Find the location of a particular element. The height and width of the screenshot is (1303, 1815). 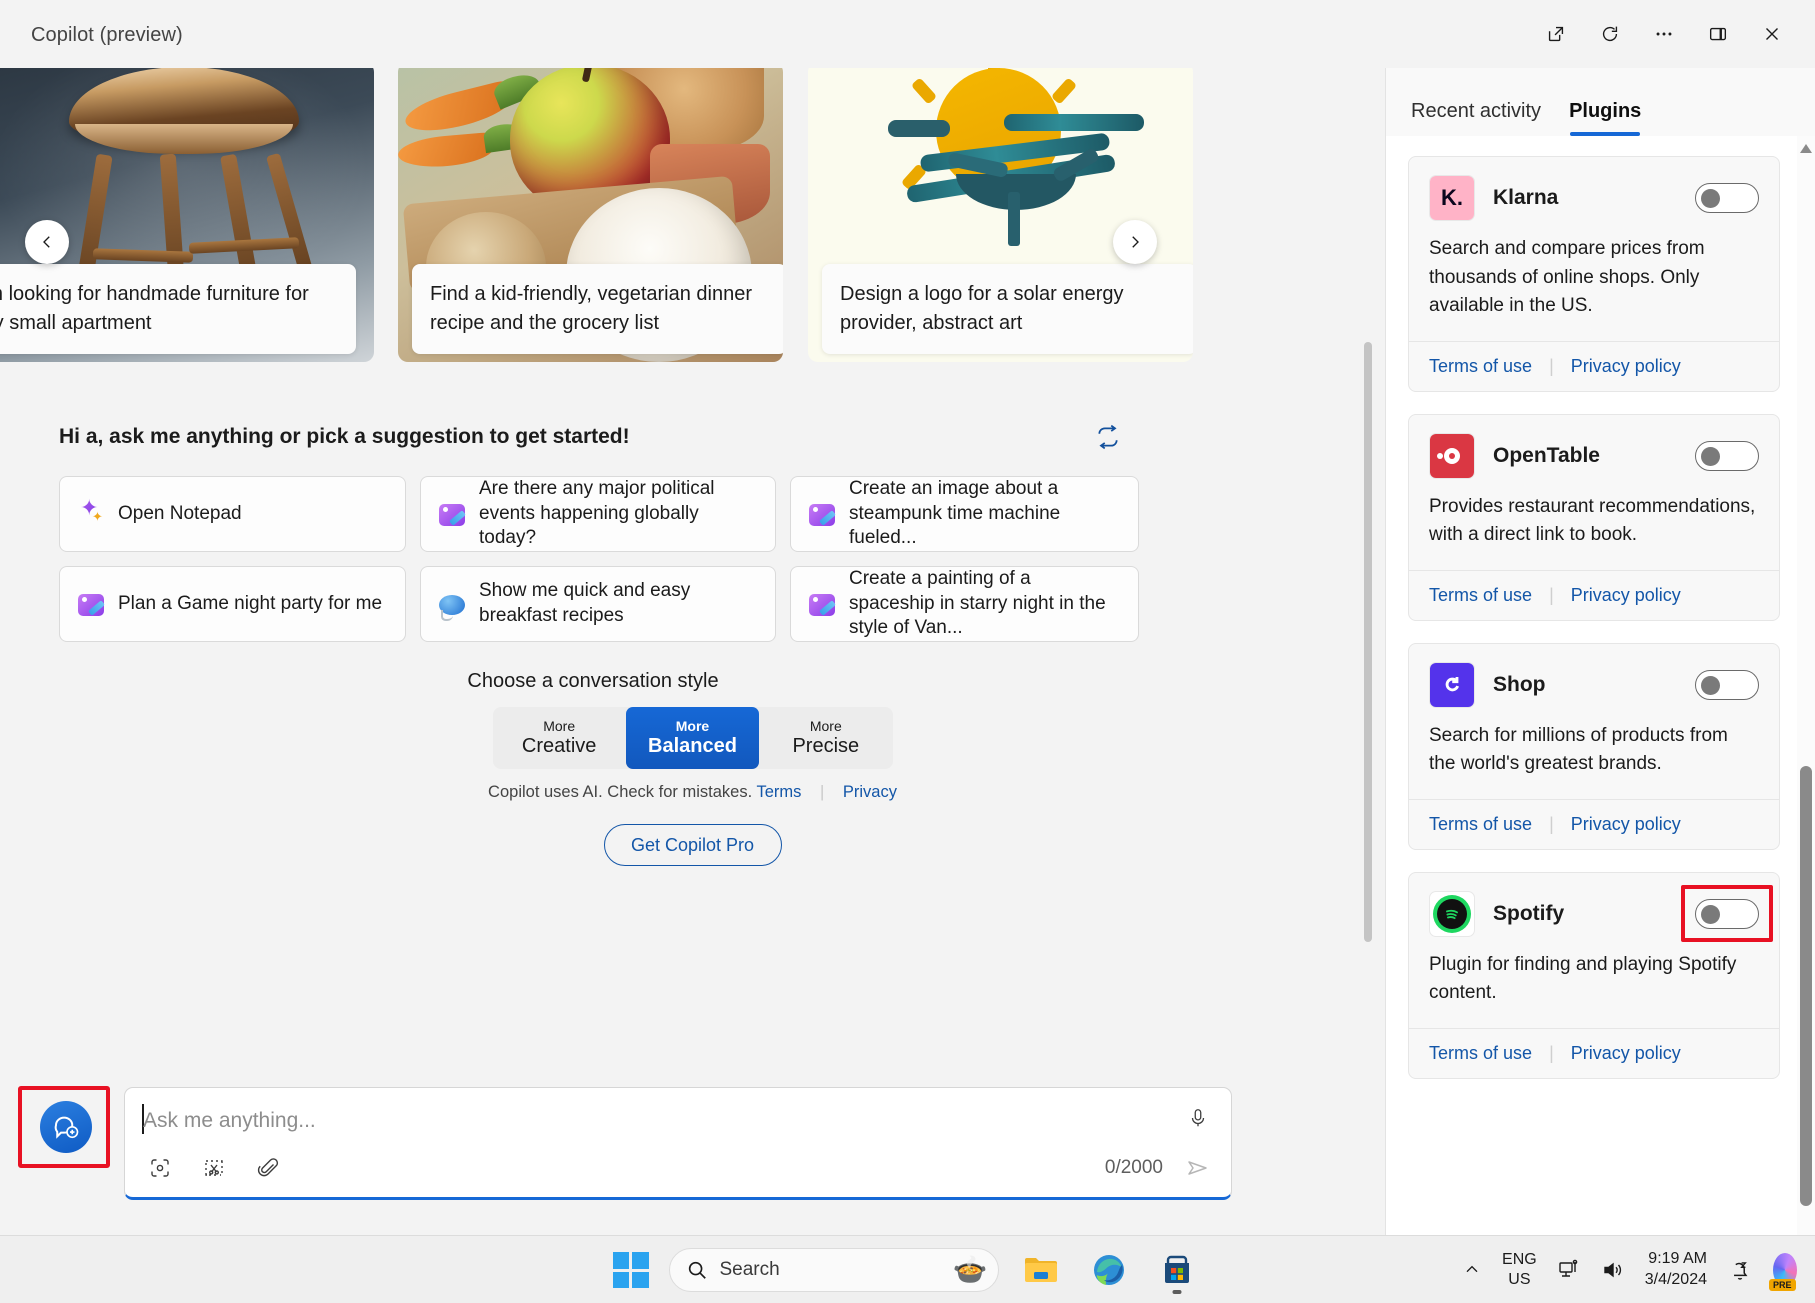

carousel-prev-button is located at coordinates (47, 242).